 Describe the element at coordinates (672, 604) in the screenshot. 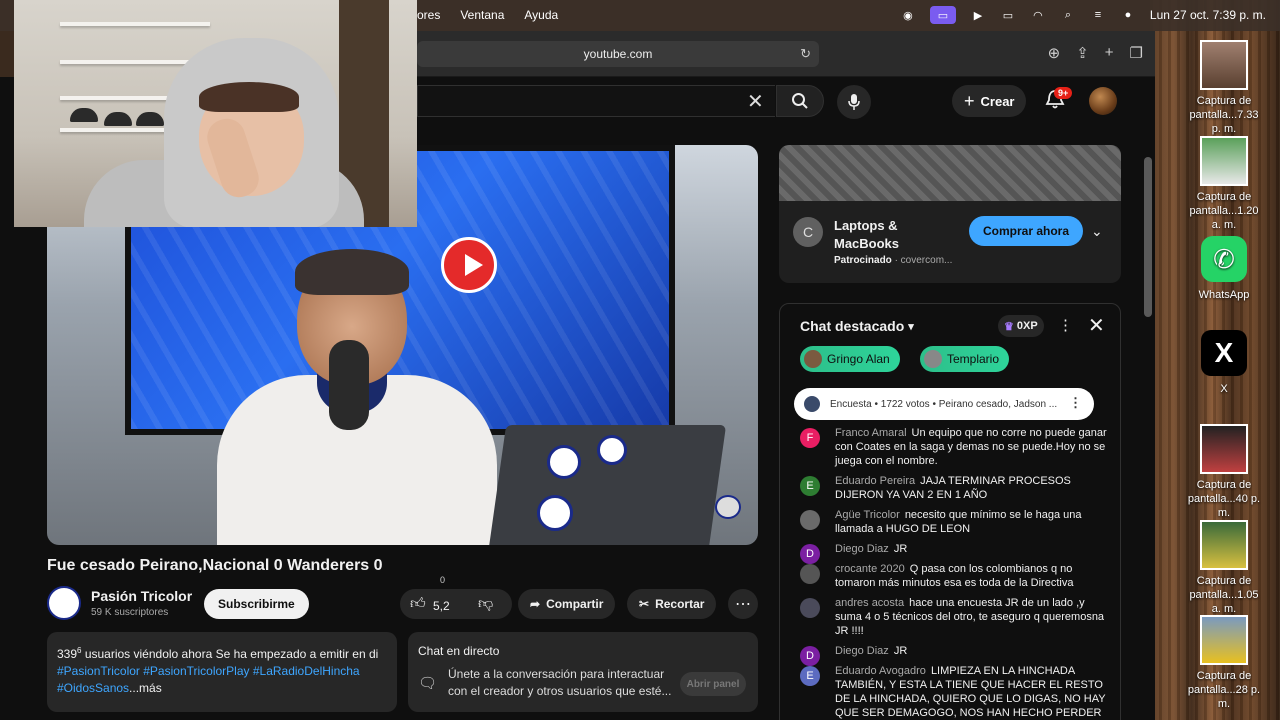

I see `clip-button: ✂ Recortar` at that location.